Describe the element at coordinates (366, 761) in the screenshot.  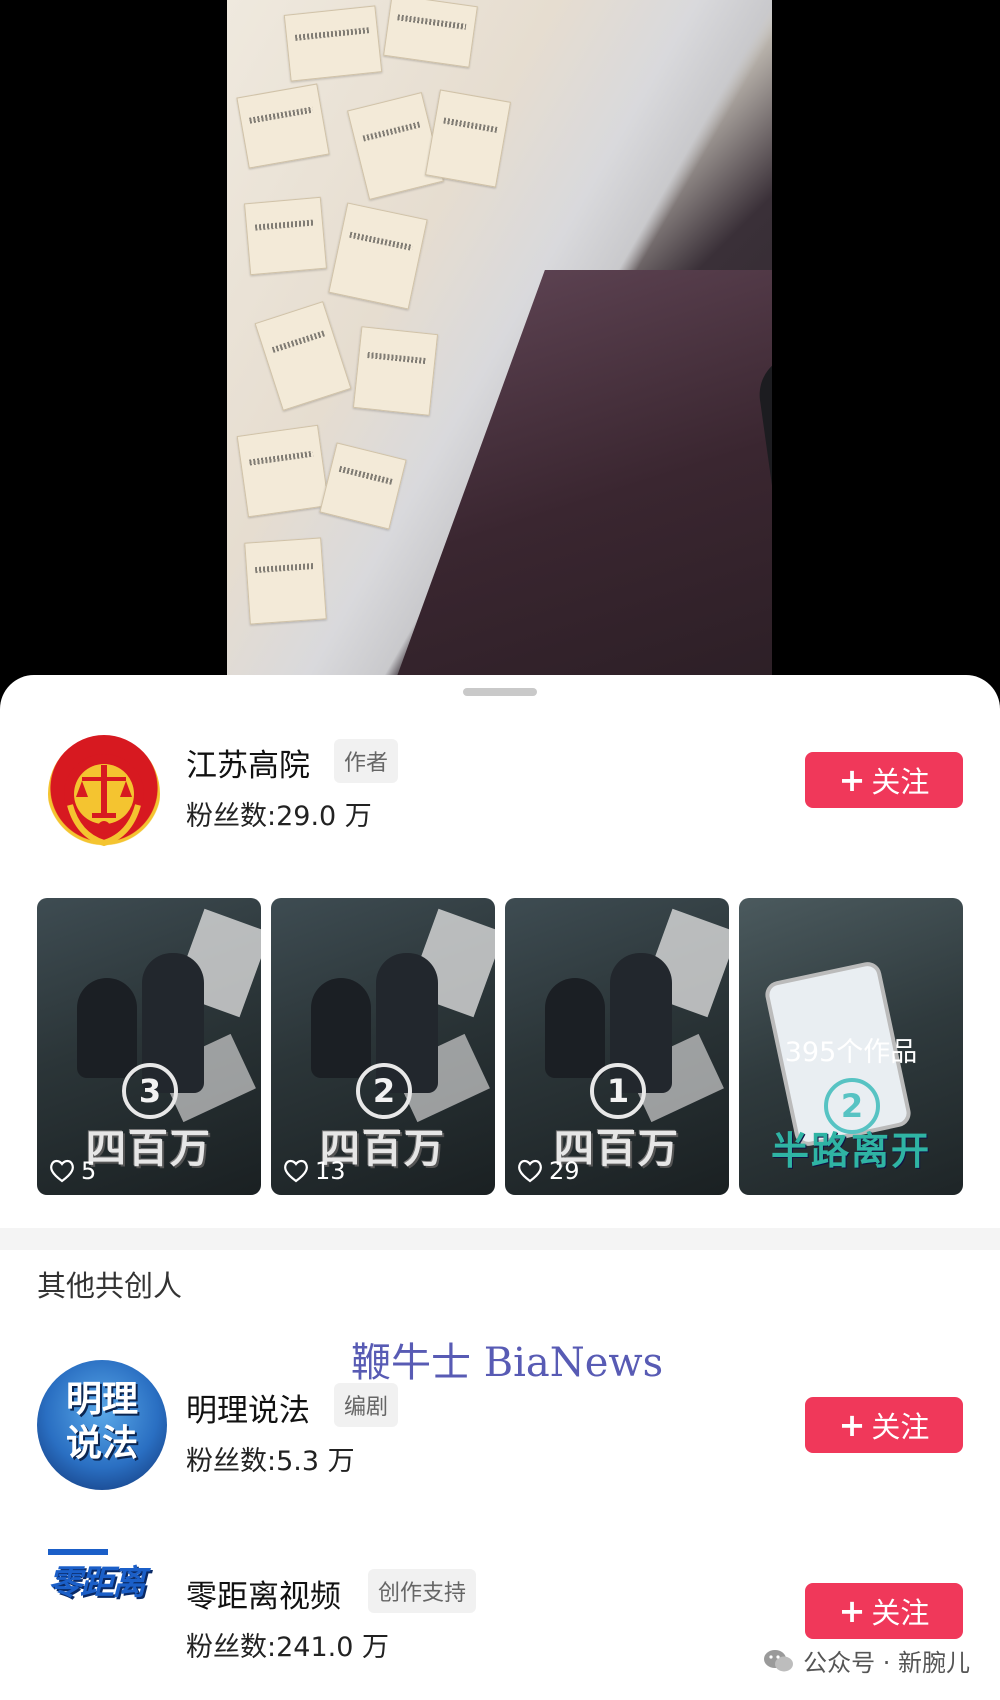
I see `author-role-tag: 作者` at that location.